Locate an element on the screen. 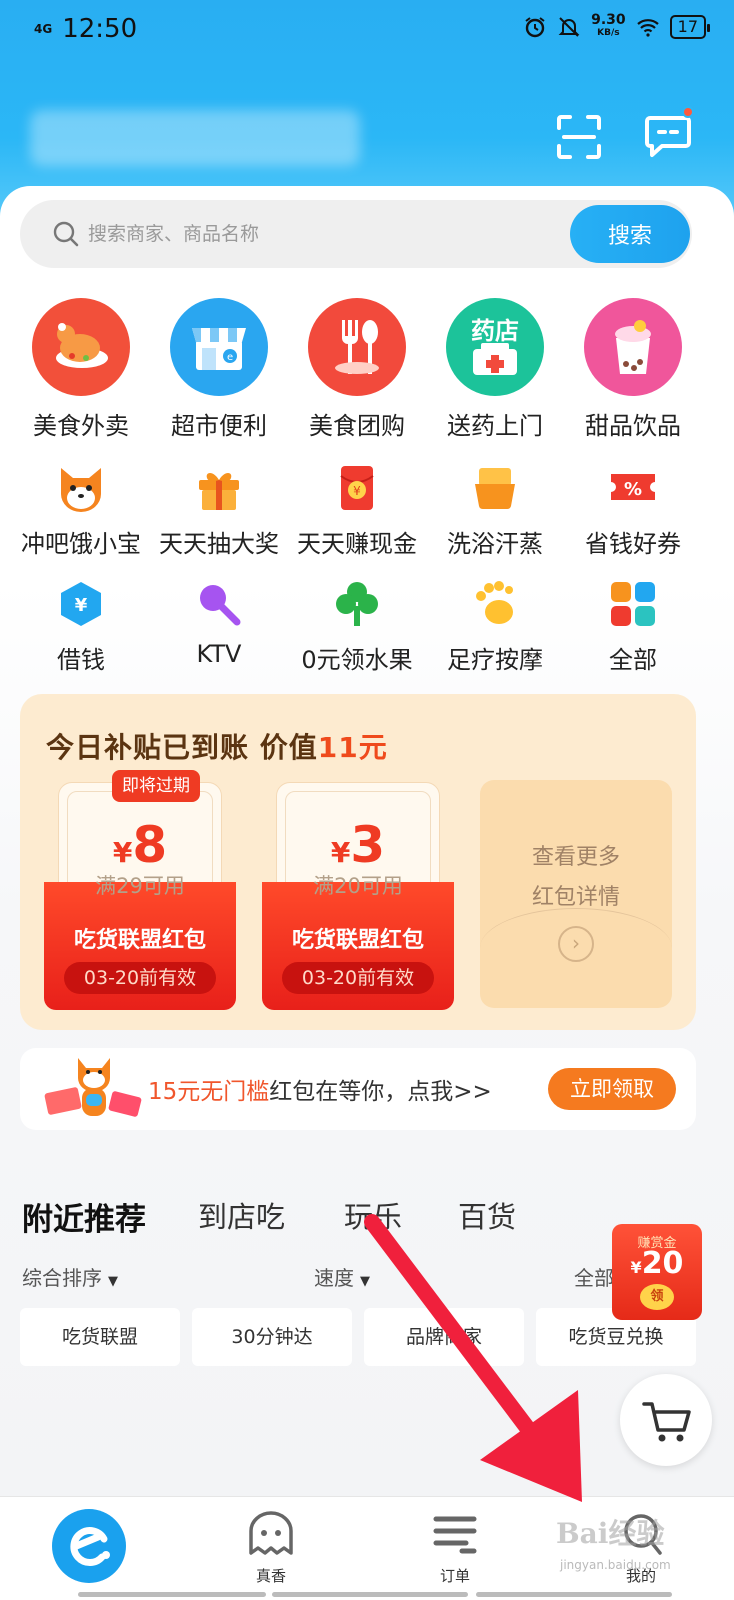 The height and width of the screenshot is (1600, 734). nav-home is located at coordinates (75, 1548).